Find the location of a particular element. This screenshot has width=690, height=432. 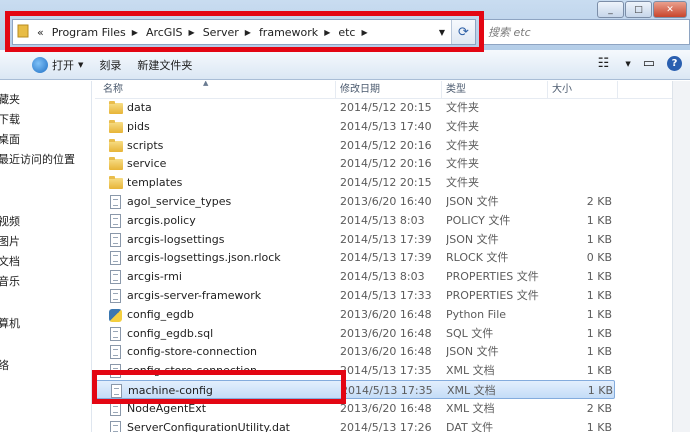

vertical-scrollbar is located at coordinates (681, 256).